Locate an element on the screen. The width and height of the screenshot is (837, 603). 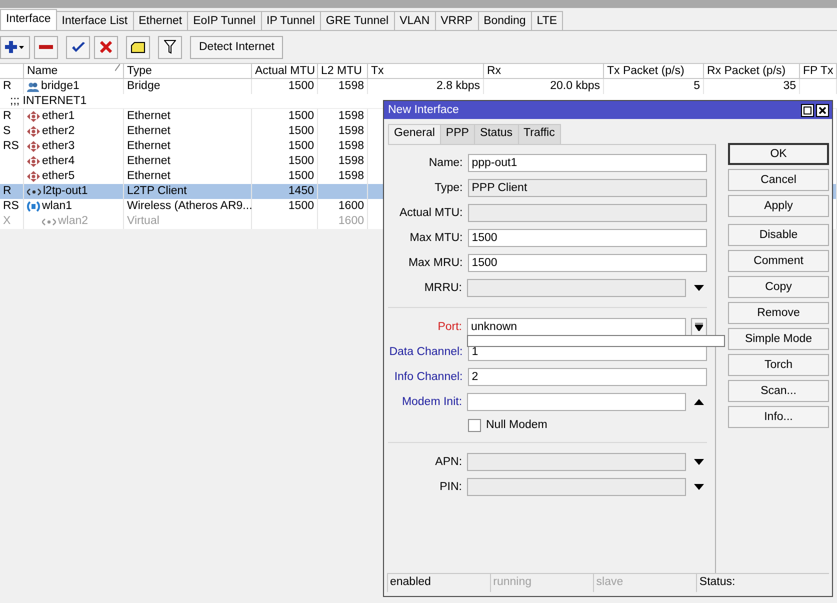
table-cell: wlan1 is located at coordinates (57, 206).